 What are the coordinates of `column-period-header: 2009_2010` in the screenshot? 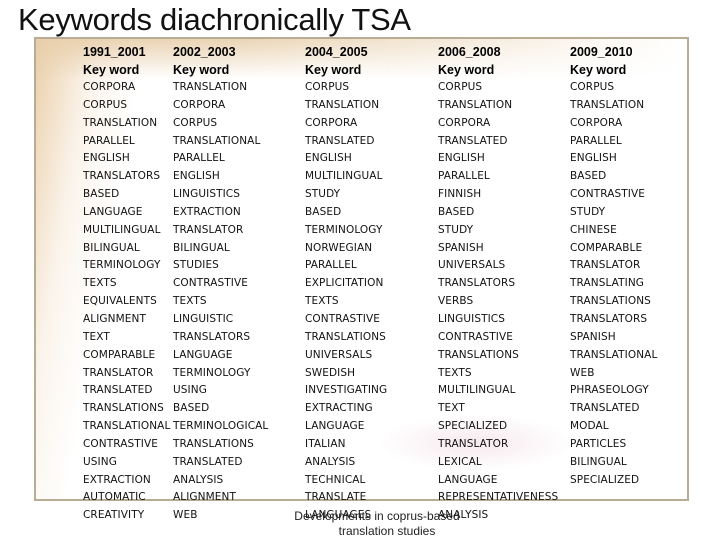 It's located at (601, 52).